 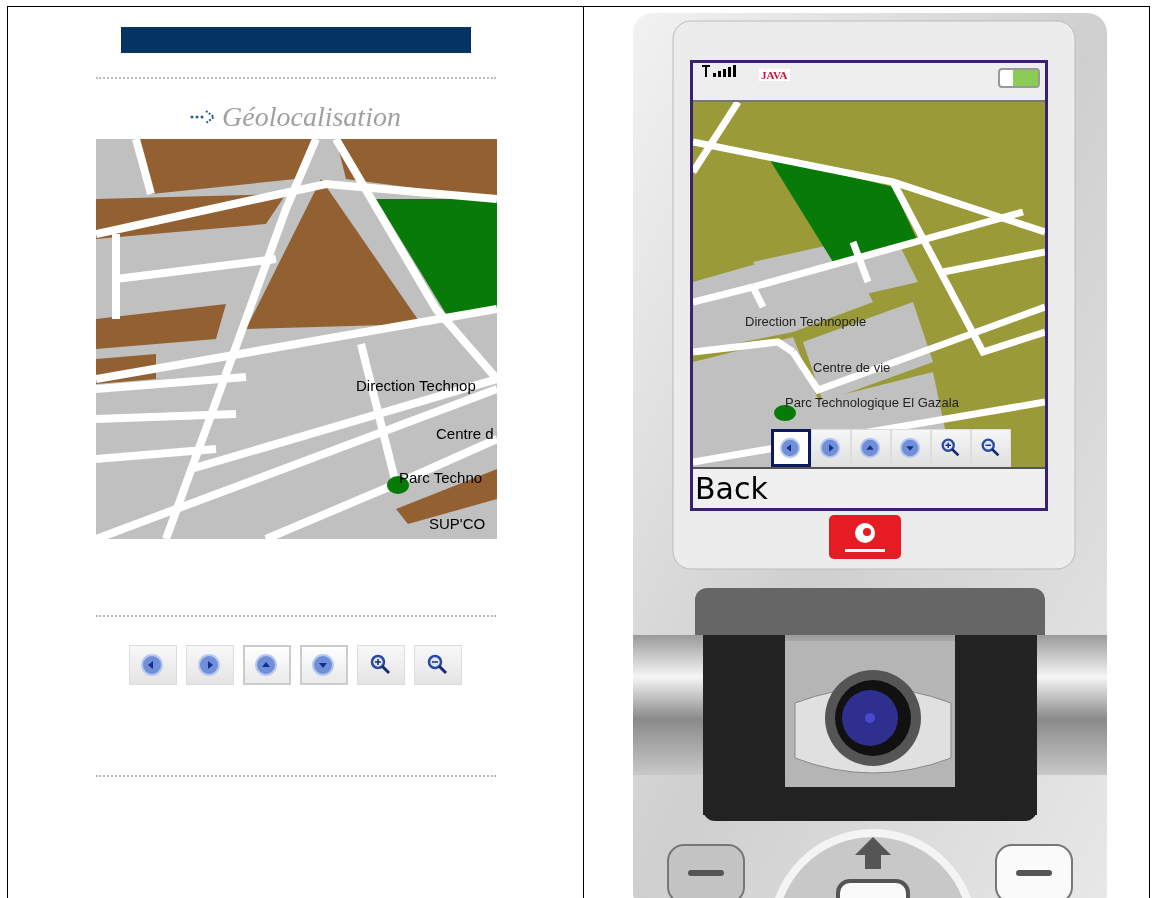 What do you see at coordinates (865, 537) in the screenshot?
I see `operator-logo-icon` at bounding box center [865, 537].